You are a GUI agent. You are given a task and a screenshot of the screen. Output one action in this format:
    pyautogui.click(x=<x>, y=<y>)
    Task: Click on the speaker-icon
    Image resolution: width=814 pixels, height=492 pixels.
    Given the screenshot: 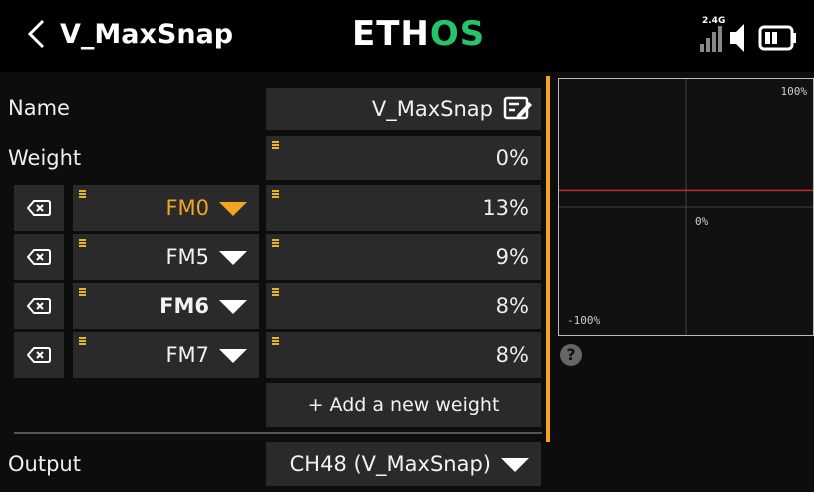 What is the action you would take?
    pyautogui.click(x=737, y=38)
    